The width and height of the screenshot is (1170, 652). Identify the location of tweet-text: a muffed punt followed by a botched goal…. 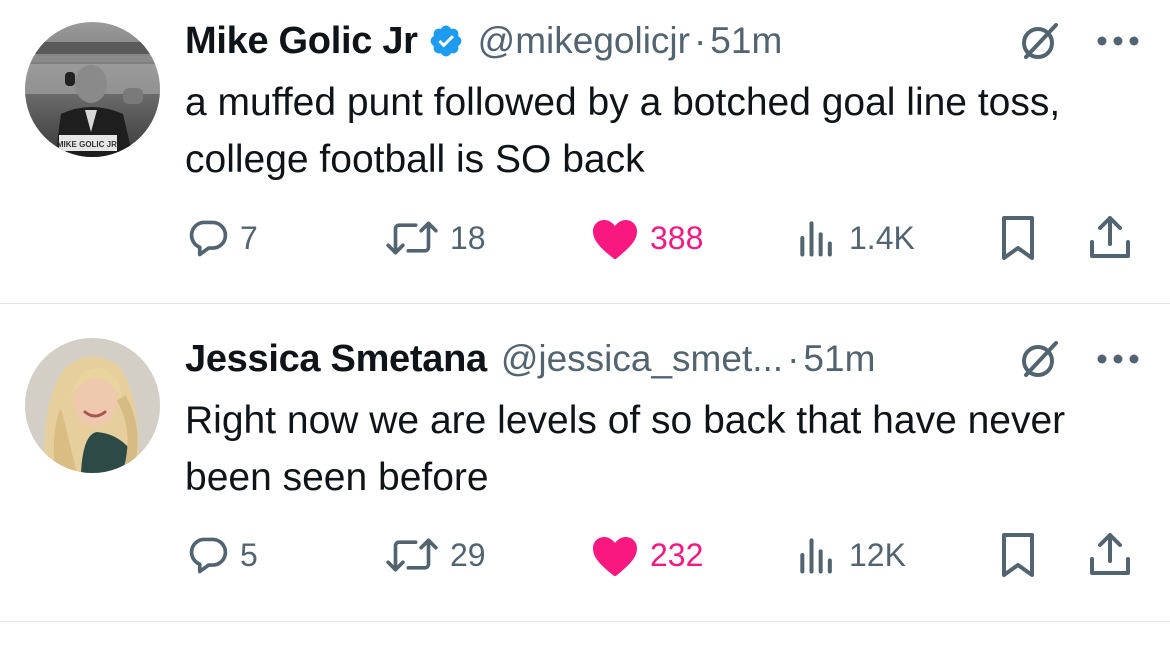
(623, 131).